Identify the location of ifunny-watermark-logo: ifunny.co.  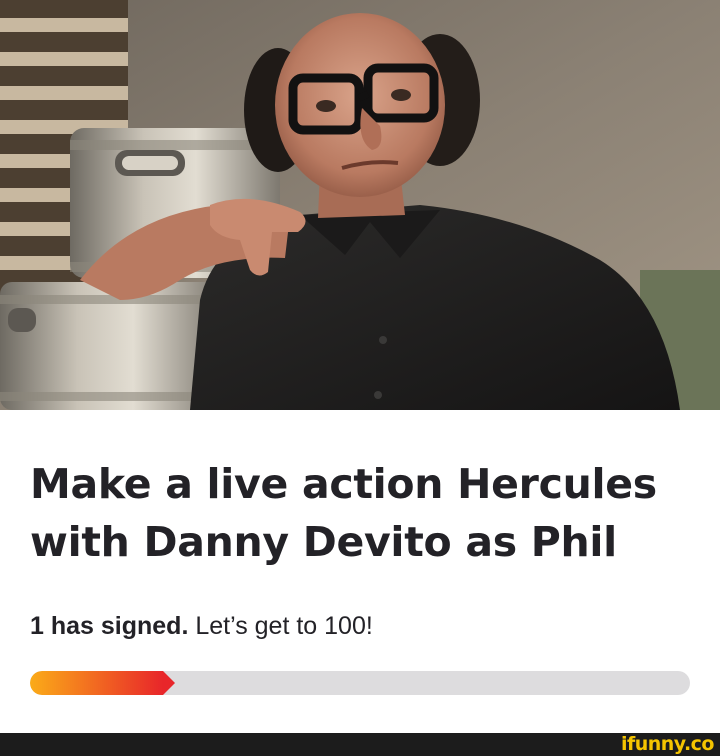
(667, 744).